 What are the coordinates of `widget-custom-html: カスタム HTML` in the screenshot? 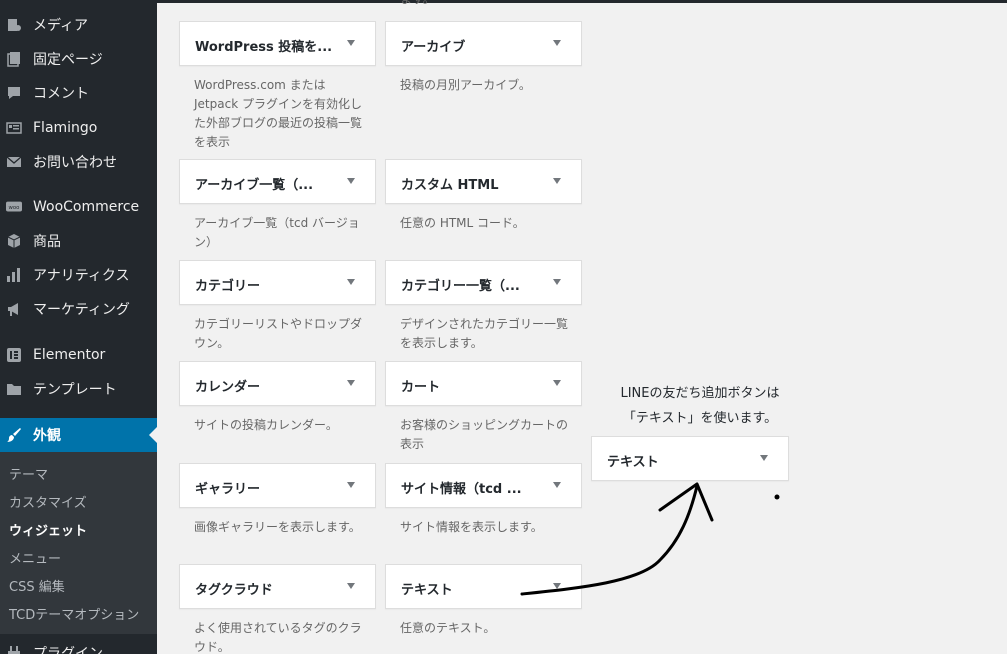 It's located at (483, 181).